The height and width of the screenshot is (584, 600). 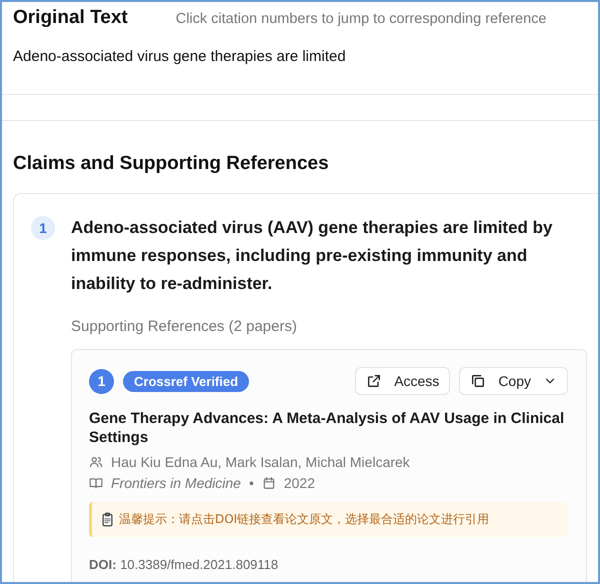 What do you see at coordinates (171, 164) in the screenshot?
I see `section-title: Claims and Supporting References` at bounding box center [171, 164].